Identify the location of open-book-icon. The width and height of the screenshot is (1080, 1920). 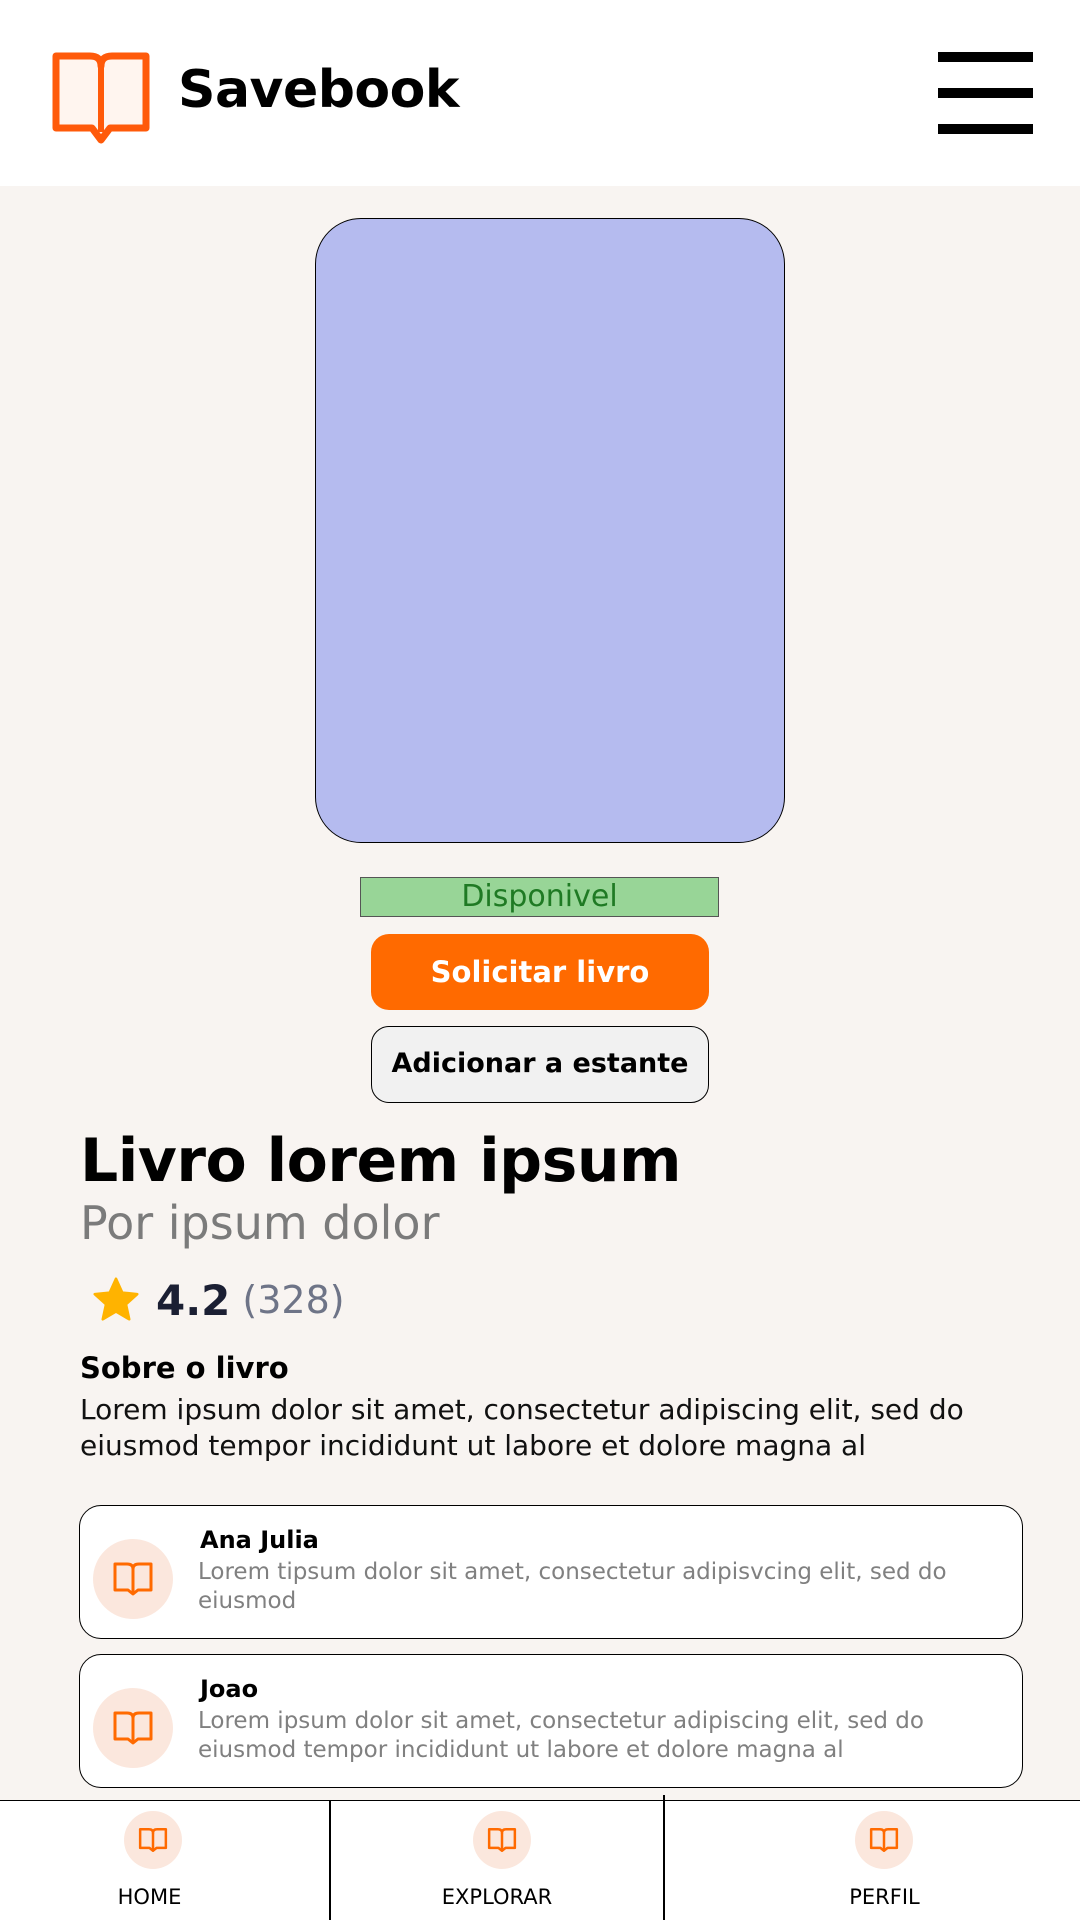
(101, 98).